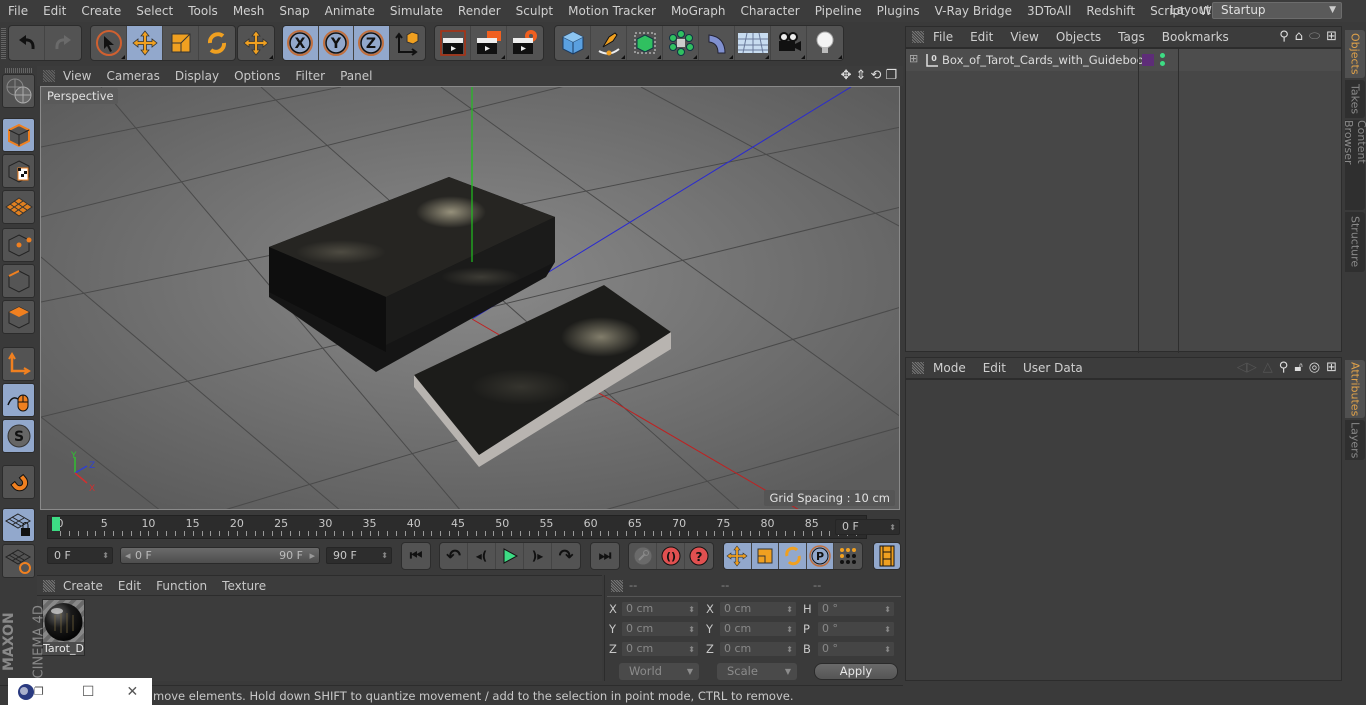 Image resolution: width=1366 pixels, height=705 pixels. I want to click on tab-takes: Takes, so click(1355, 99).